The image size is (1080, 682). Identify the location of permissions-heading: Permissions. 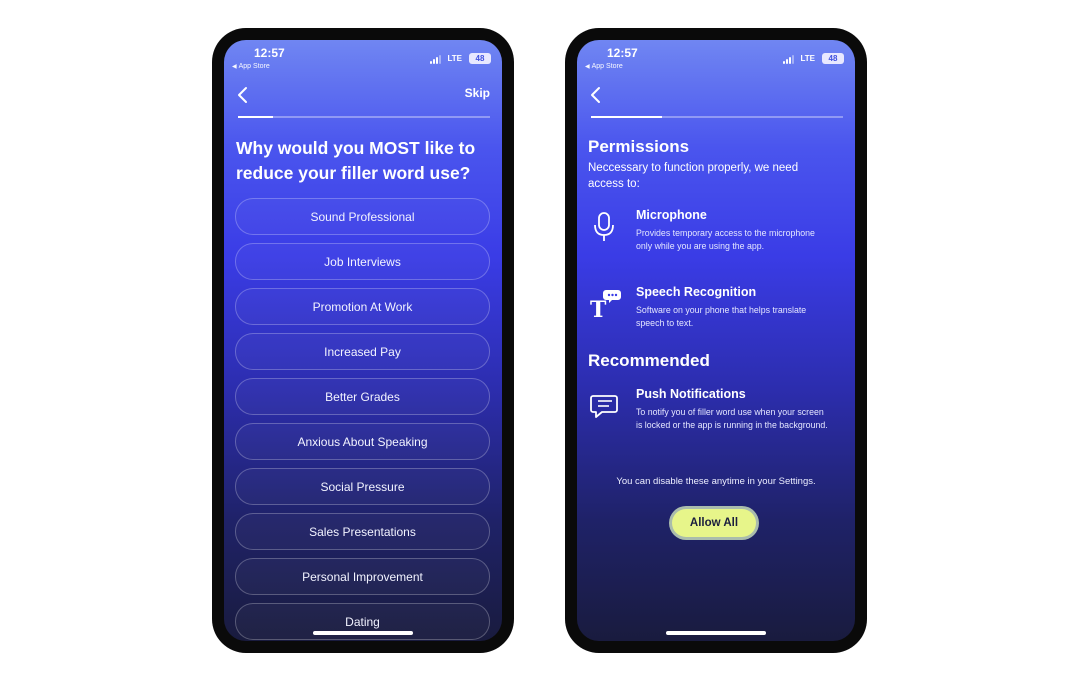
(639, 146).